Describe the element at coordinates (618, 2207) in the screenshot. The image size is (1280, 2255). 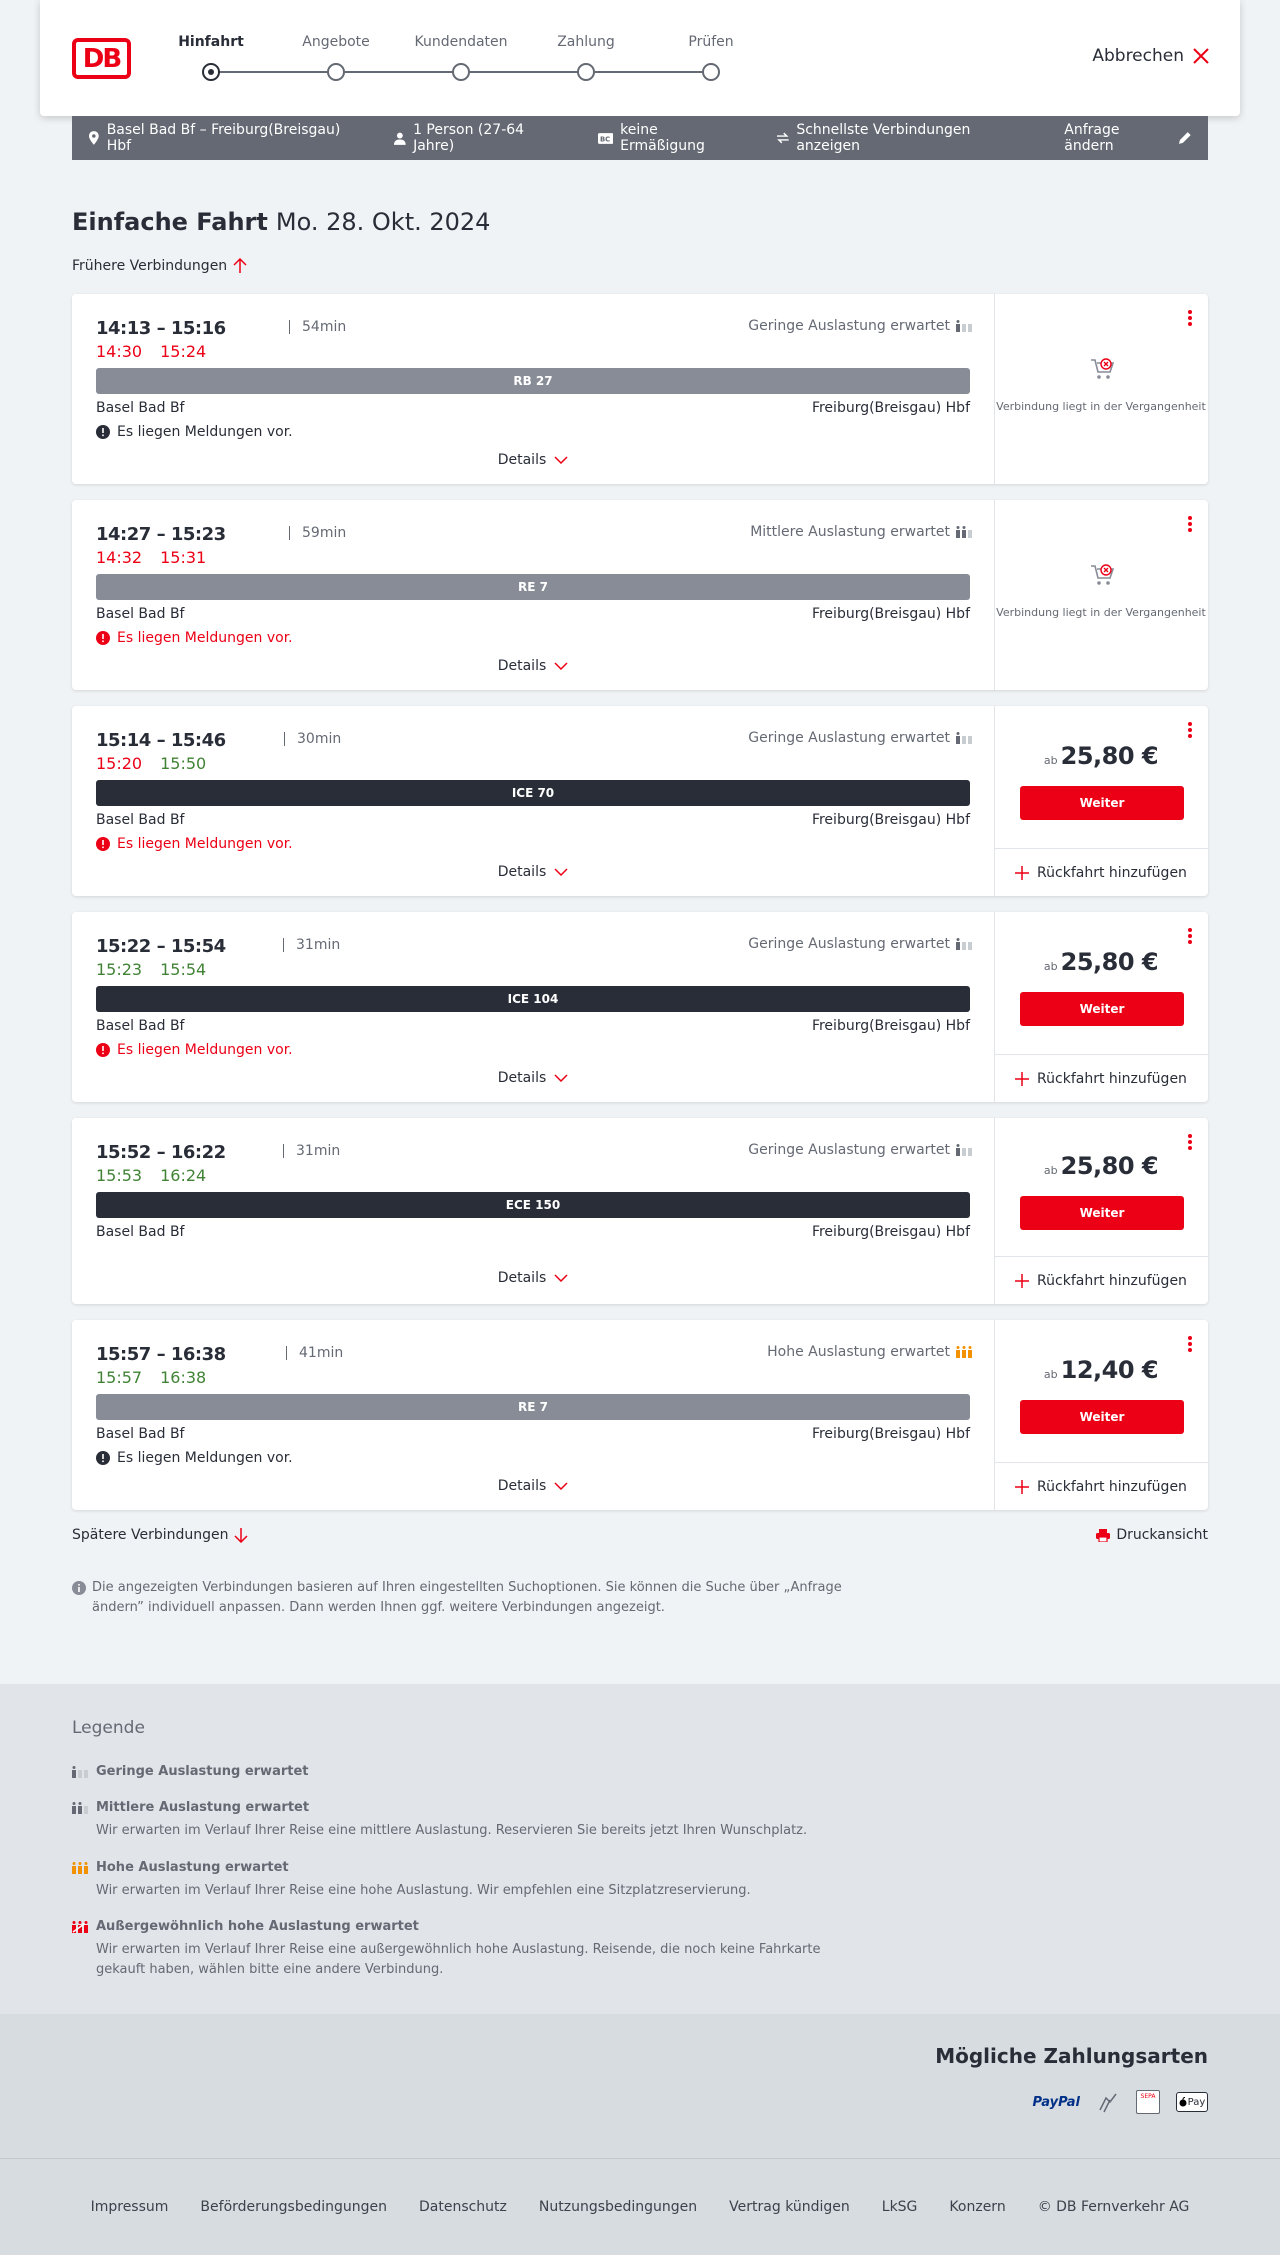
I see `footer-link-nutzung: Nutzungsbedingungen` at that location.